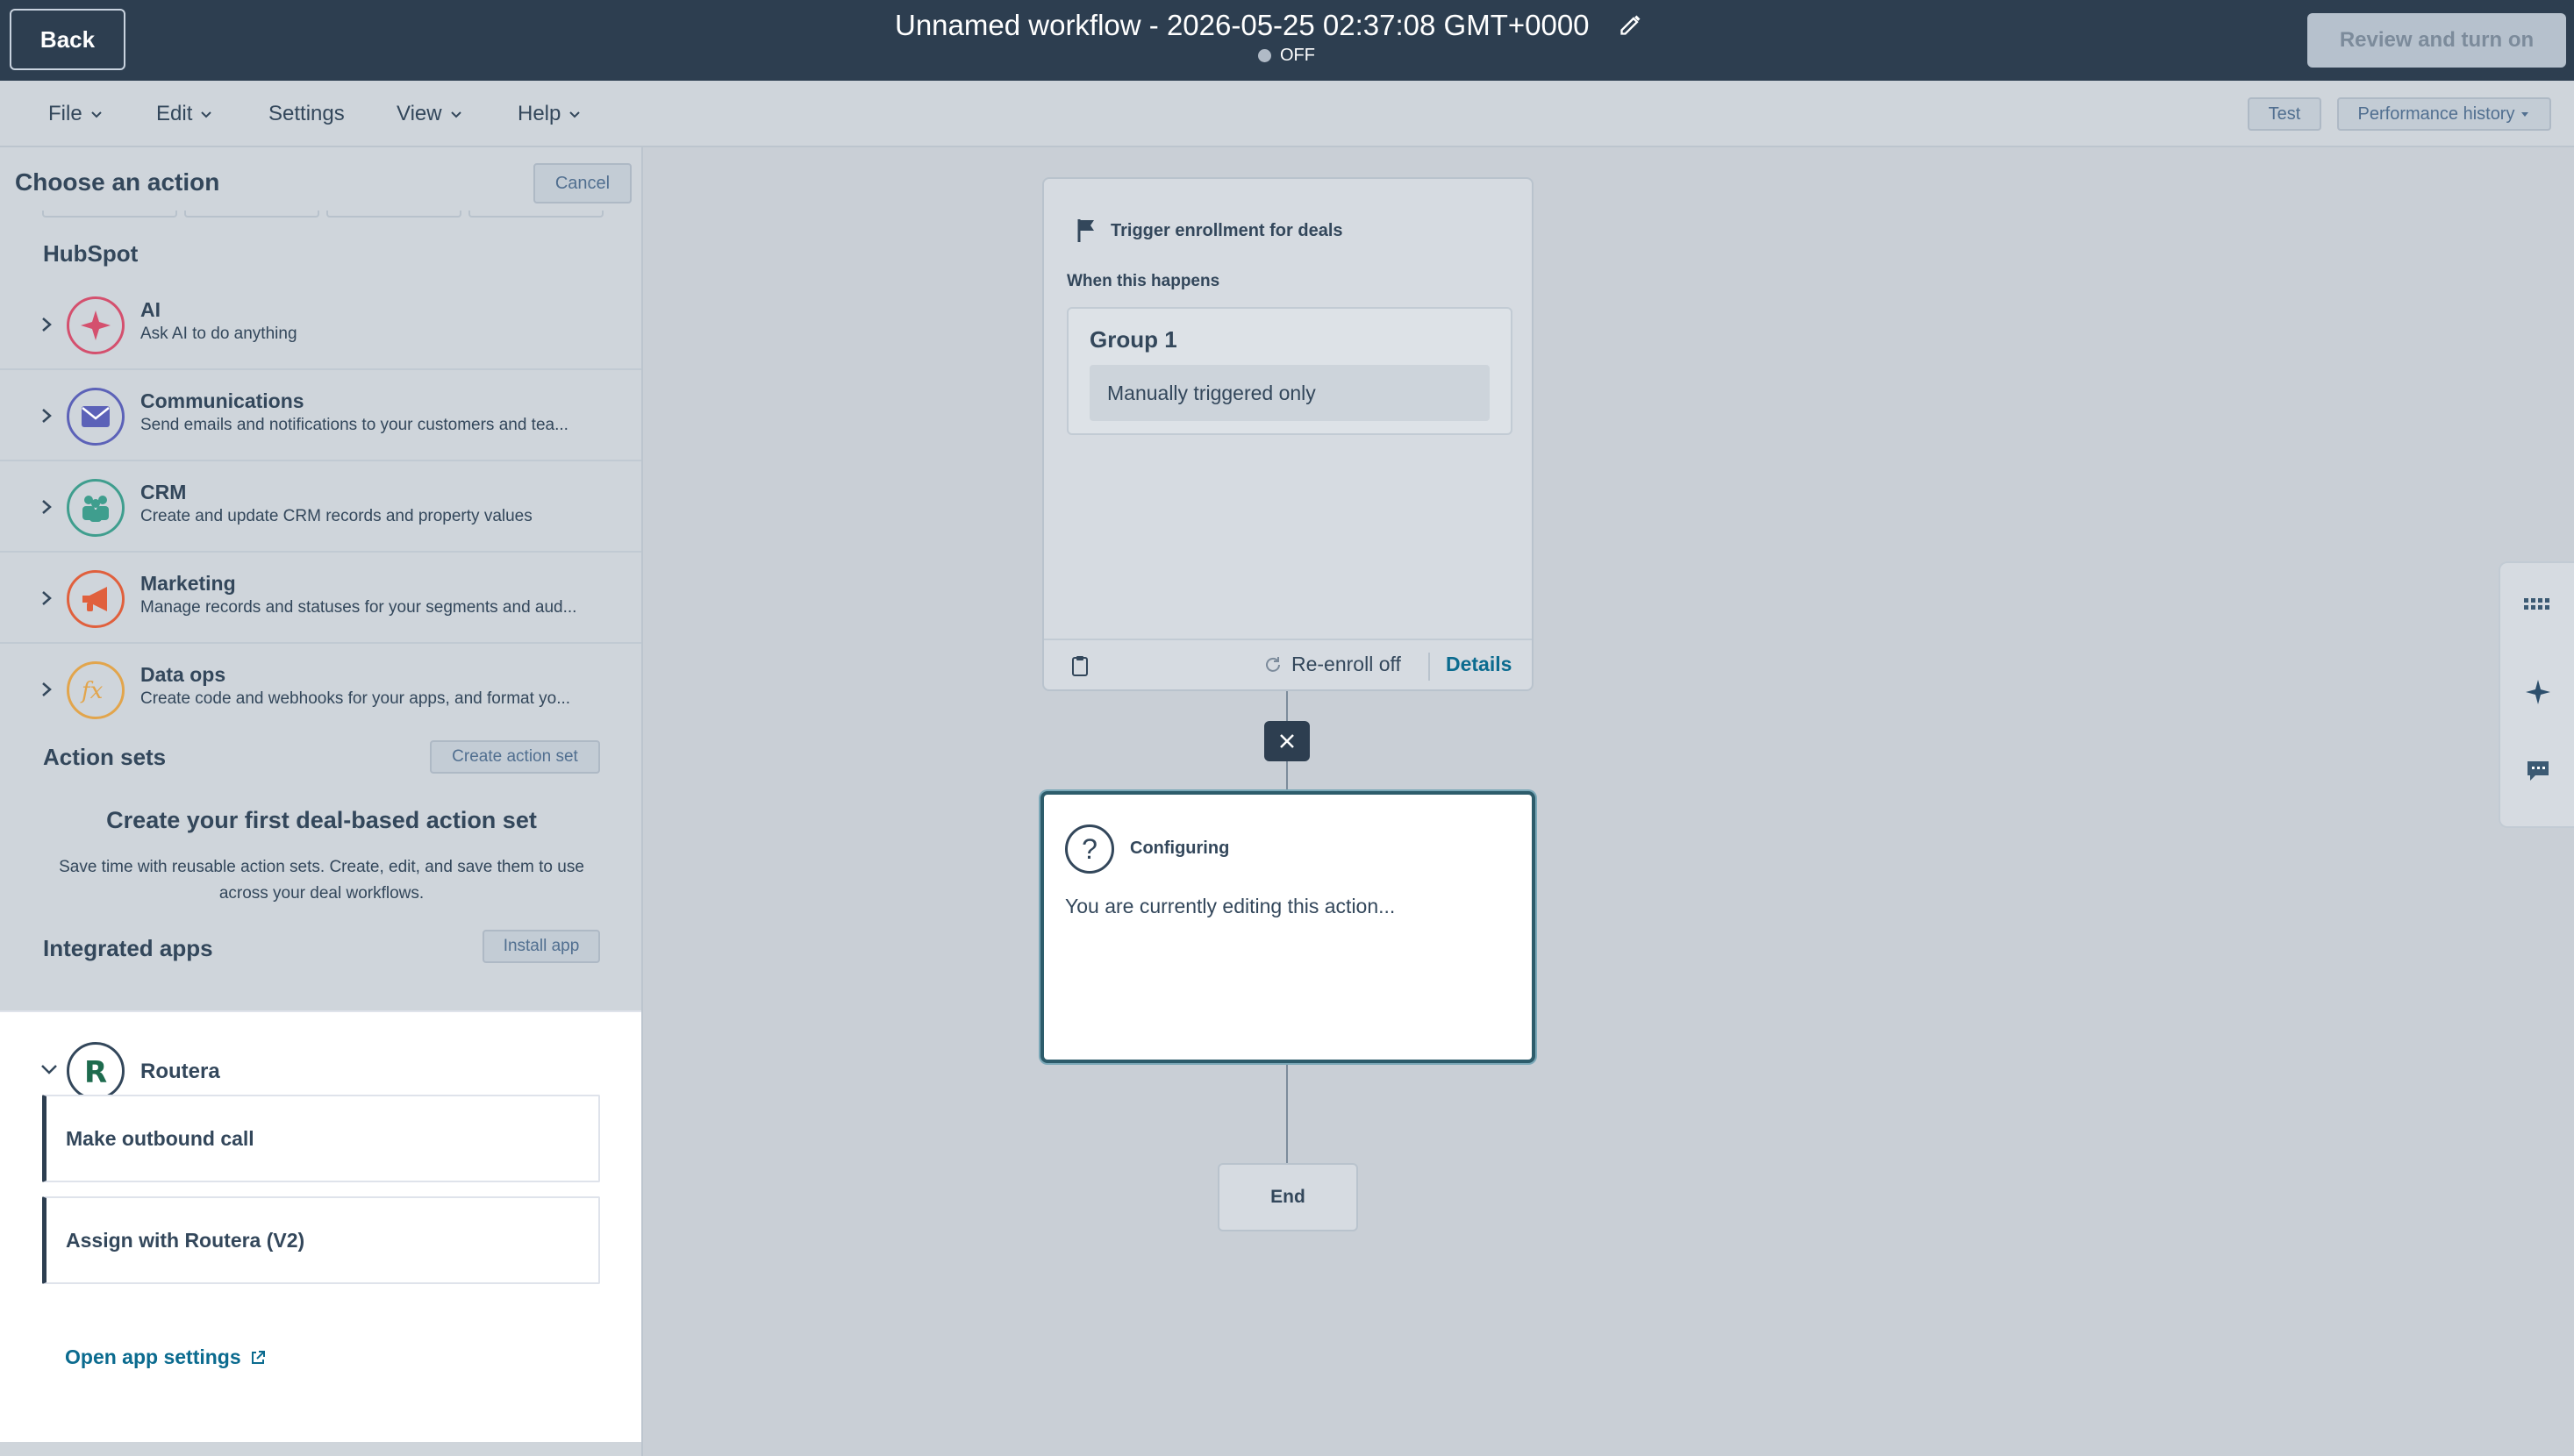 This screenshot has height=1456, width=2574. I want to click on make-outbound-call-action: Make outbound call, so click(321, 1138).